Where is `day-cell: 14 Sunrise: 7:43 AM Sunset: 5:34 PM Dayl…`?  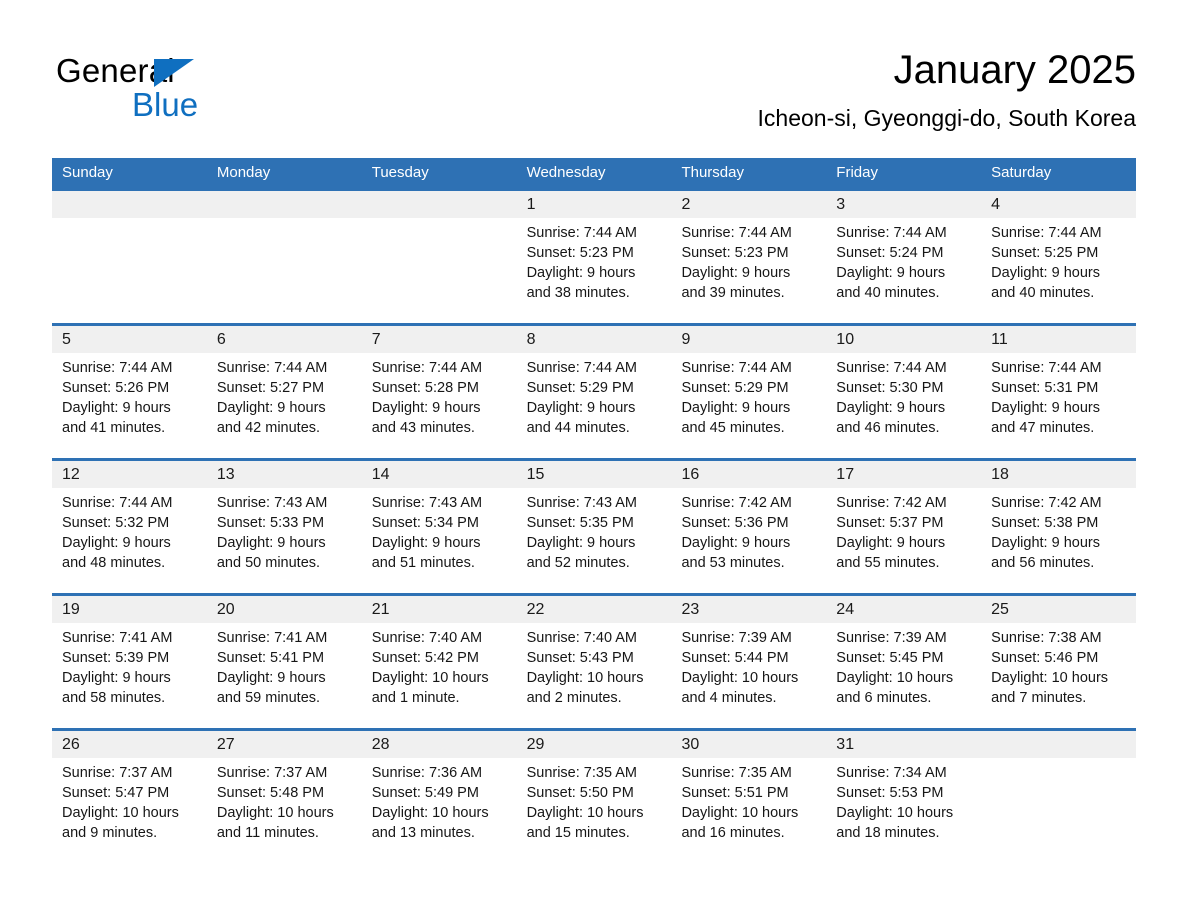 day-cell: 14 Sunrise: 7:43 AM Sunset: 5:34 PM Dayl… is located at coordinates (439, 527).